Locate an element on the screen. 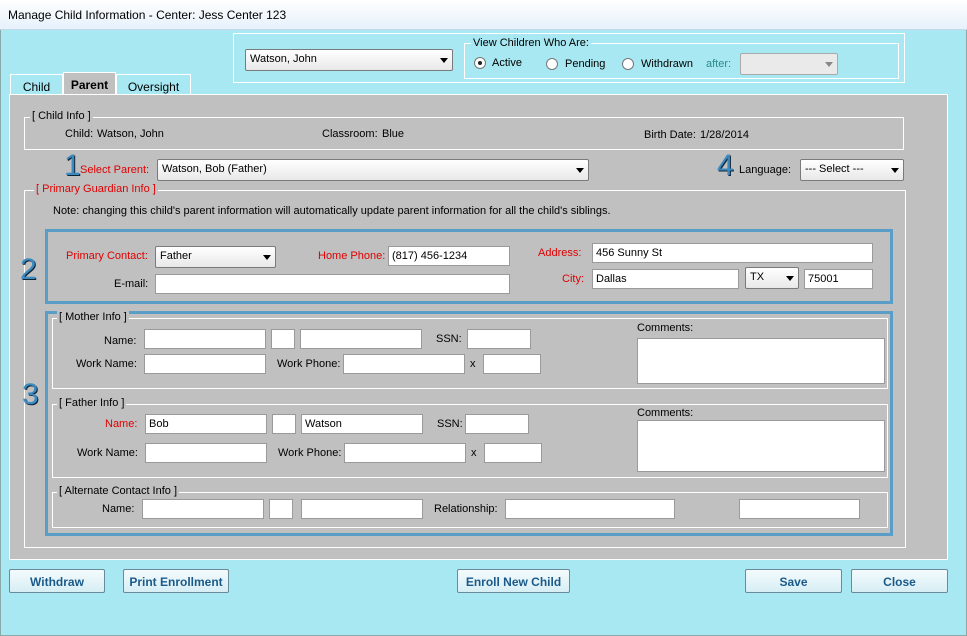  father-legend: [ Father Info ] is located at coordinates (92, 403).